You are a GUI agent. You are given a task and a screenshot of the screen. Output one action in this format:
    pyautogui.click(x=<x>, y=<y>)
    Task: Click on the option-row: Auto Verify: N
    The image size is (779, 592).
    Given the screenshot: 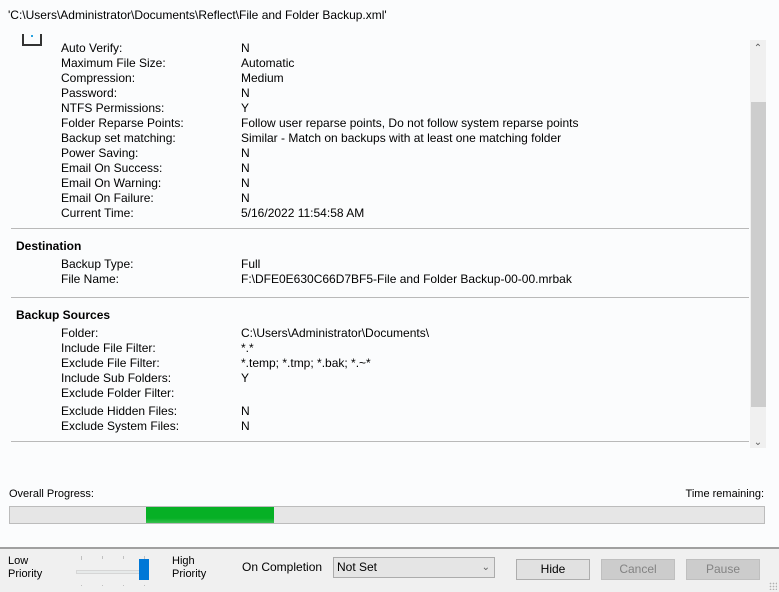 What is the action you would take?
    pyautogui.click(x=155, y=48)
    